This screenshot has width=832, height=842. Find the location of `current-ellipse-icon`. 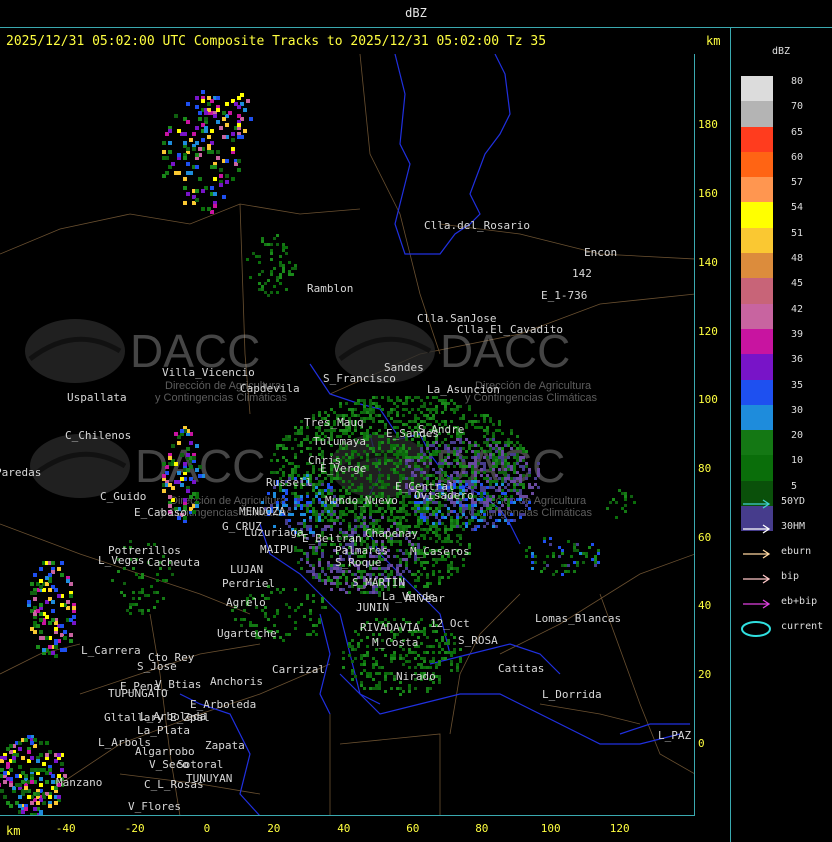

current-ellipse-icon is located at coordinates (756, 629).